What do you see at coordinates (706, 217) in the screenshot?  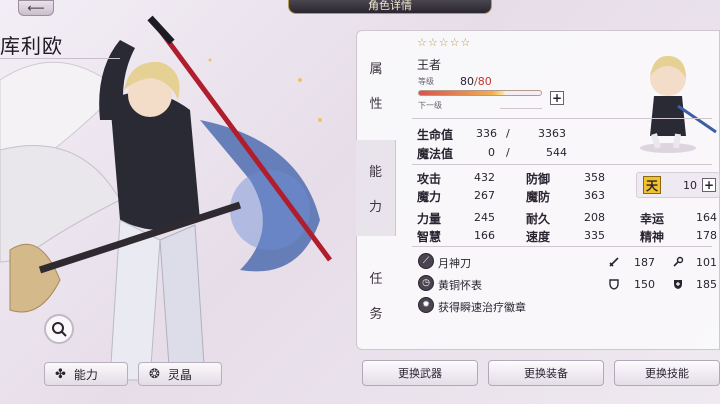 I see `luck-value: 164` at bounding box center [706, 217].